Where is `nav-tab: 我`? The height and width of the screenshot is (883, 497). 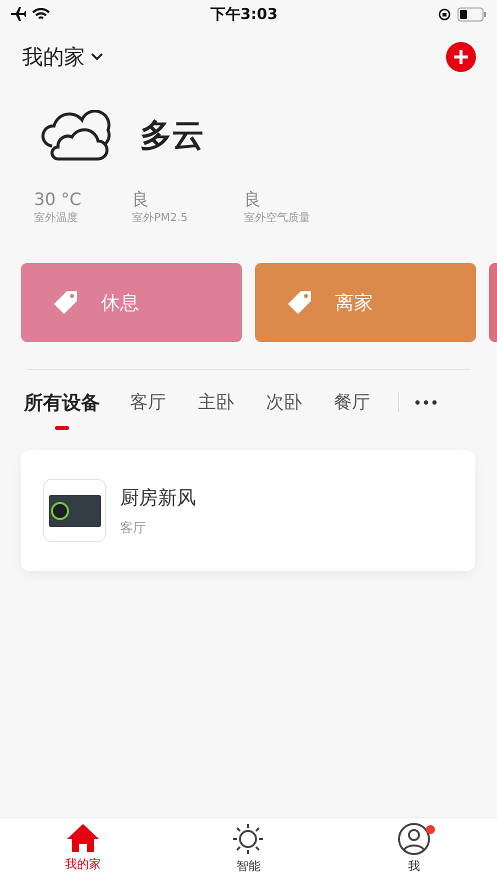
nav-tab: 我 is located at coordinates (414, 850).